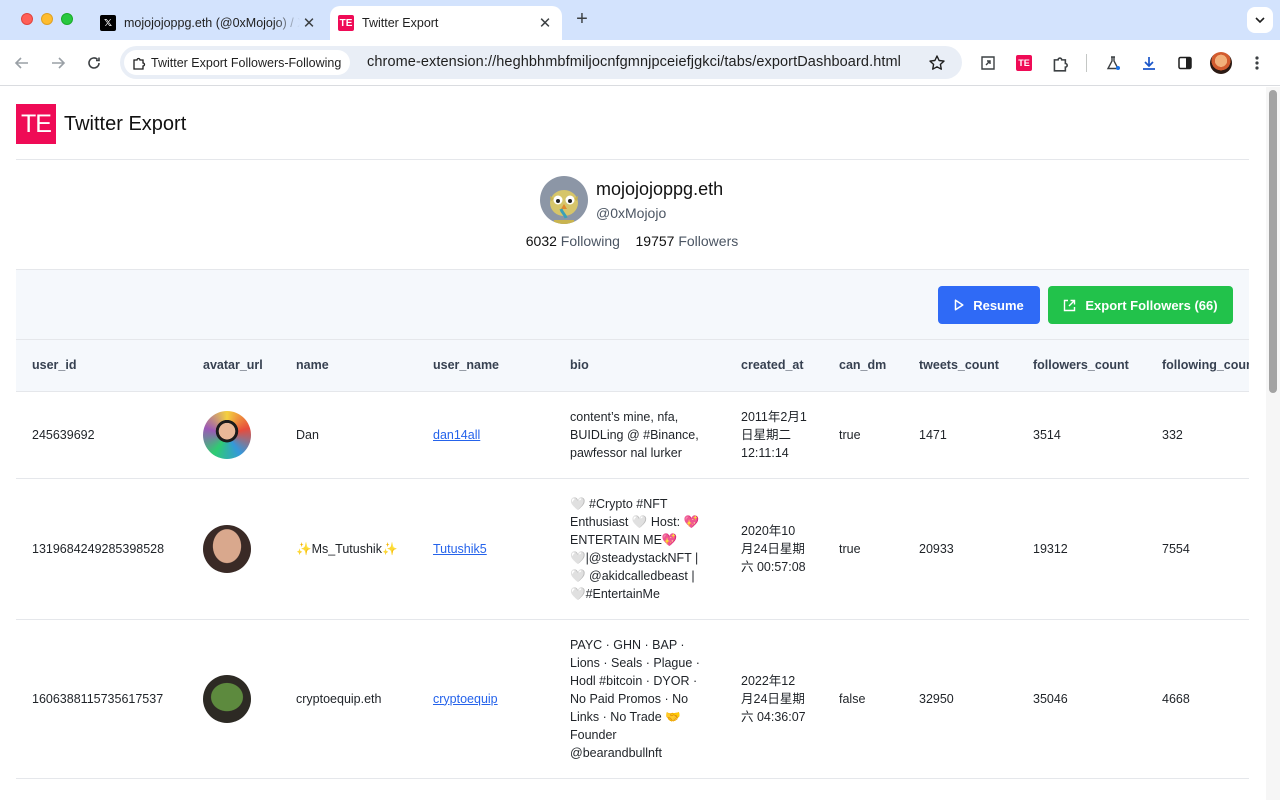 The width and height of the screenshot is (1280, 800). Describe the element at coordinates (101, 699) in the screenshot. I see `cell-user-id: 1606388115735617537` at that location.